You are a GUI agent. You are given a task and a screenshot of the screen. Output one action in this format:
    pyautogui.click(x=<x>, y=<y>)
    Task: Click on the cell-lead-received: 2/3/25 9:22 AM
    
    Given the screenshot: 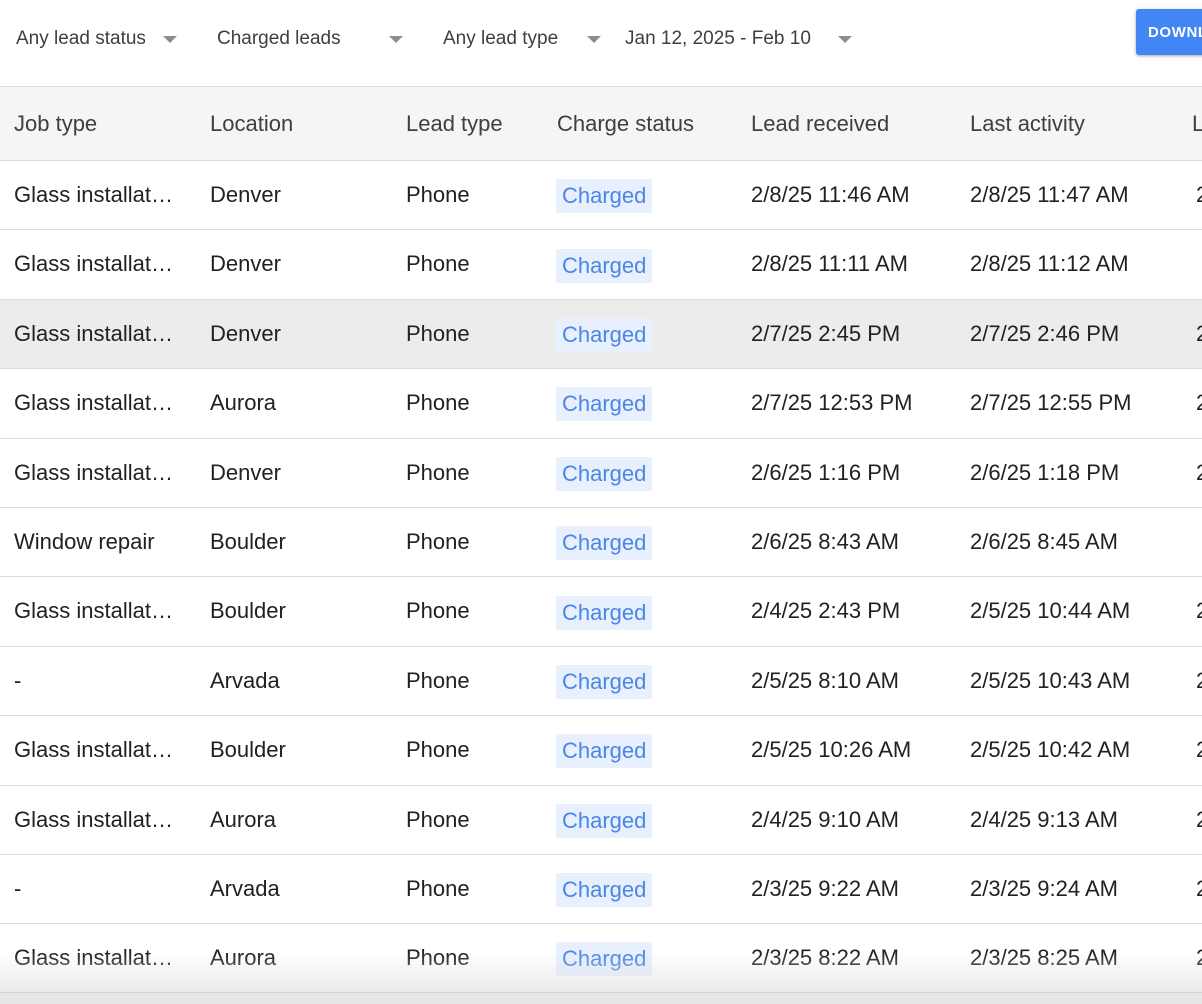 What is the action you would take?
    pyautogui.click(x=825, y=888)
    